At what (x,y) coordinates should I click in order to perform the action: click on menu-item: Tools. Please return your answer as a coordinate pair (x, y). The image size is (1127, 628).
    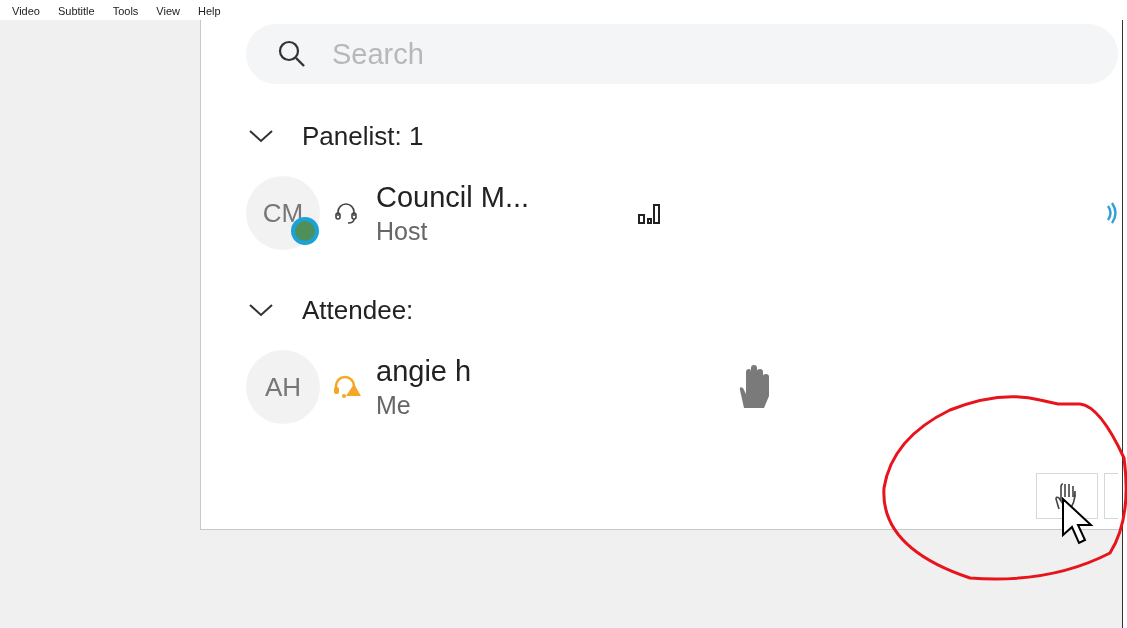
    Looking at the image, I should click on (125, 11).